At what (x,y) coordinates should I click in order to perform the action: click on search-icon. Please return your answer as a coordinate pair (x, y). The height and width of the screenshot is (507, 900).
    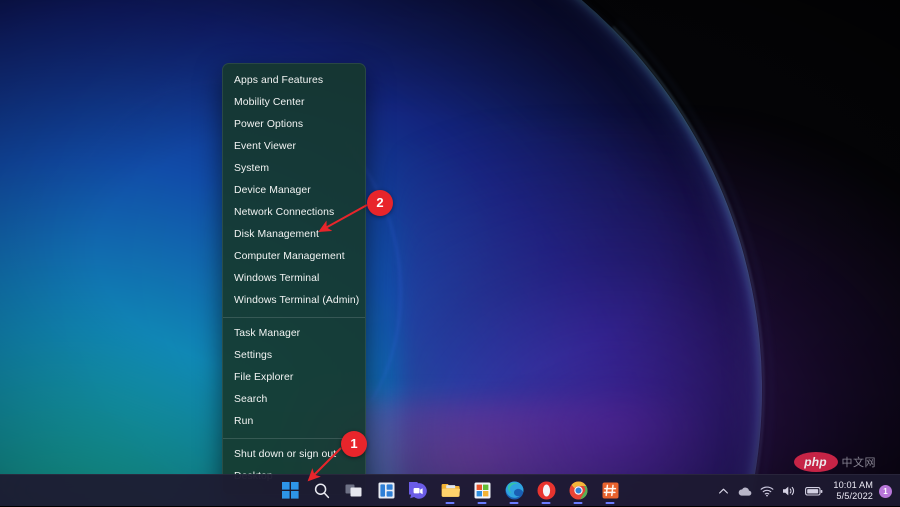
    Looking at the image, I should click on (322, 491).